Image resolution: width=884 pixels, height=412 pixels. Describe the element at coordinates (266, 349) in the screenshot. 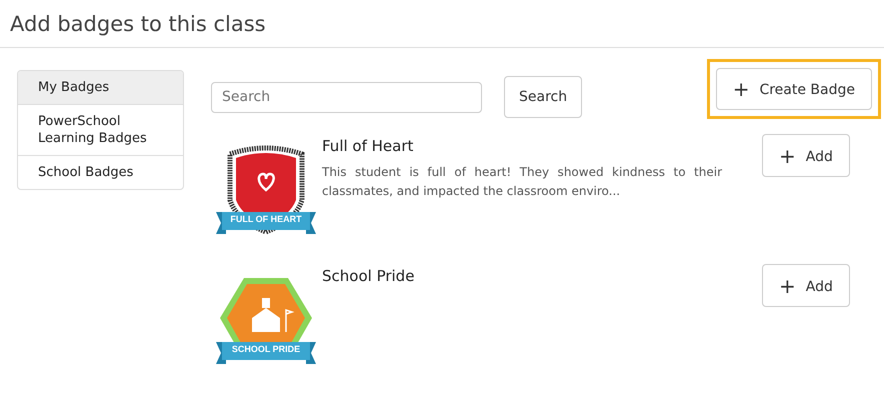

I see `badge-ribbon-label: SCHOOL PRIDE` at that location.